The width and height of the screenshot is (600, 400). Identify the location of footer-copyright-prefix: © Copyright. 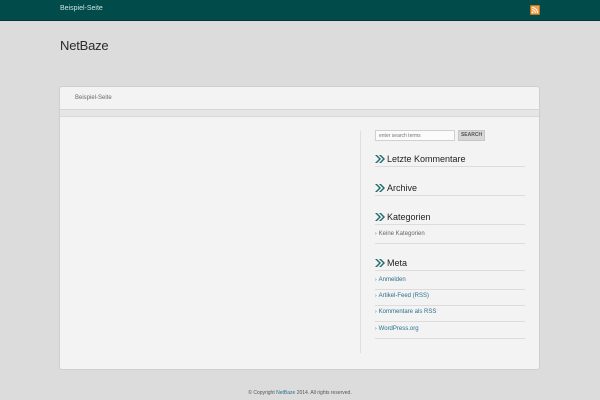
(262, 393).